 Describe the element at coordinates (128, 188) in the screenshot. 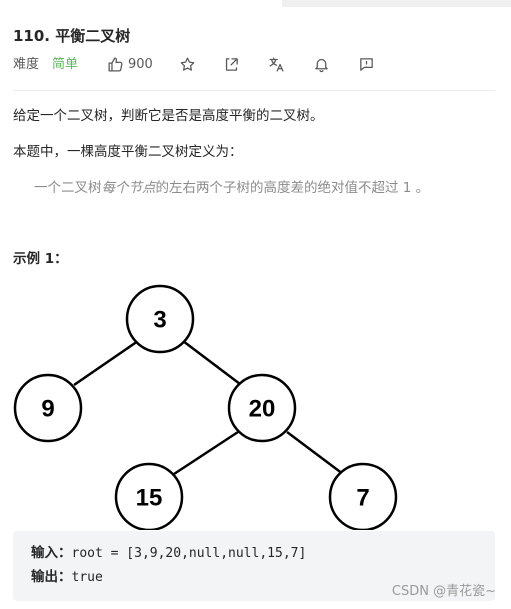

I see `quote-emphasis: 每个节点` at that location.